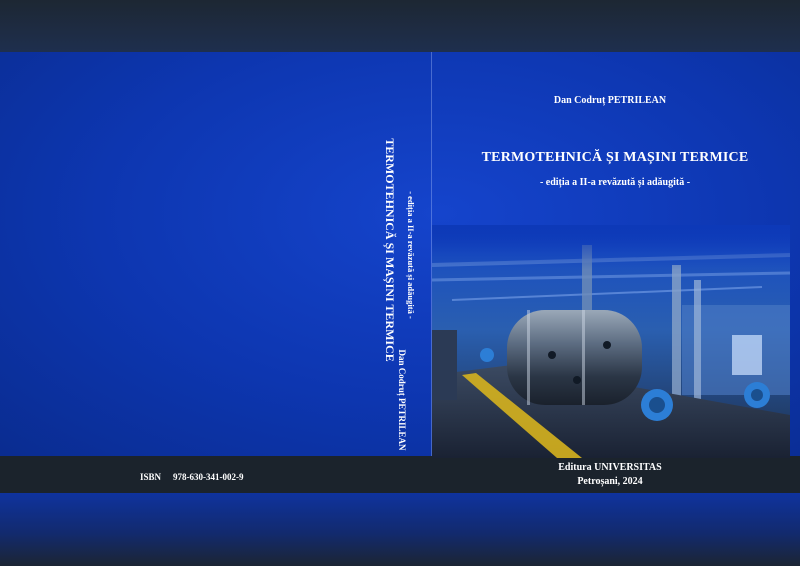 The image size is (800, 566). Describe the element at coordinates (610, 481) in the screenshot. I see `publisher-place-year: Petroșani, 2024` at that location.